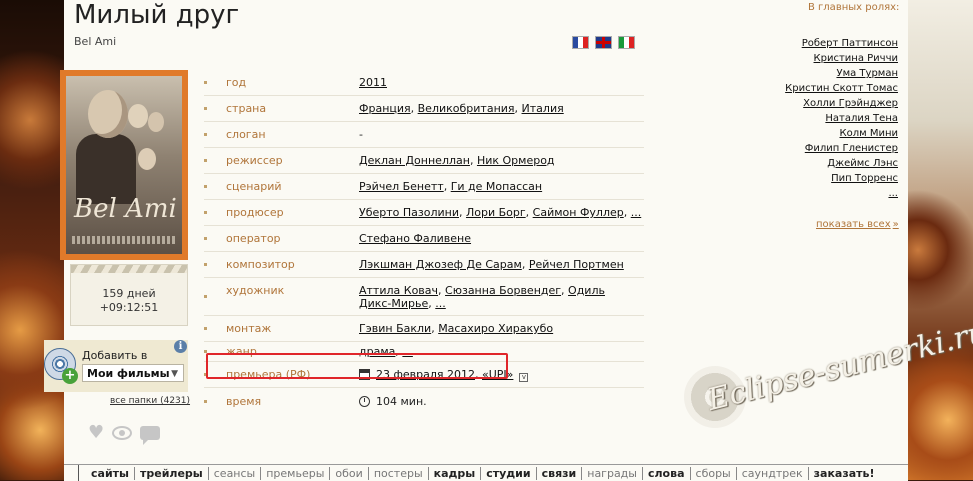 Image resolution: width=973 pixels, height=481 pixels. Describe the element at coordinates (409, 212) in the screenshot. I see `producer-link: Уберто Пазолини` at that location.